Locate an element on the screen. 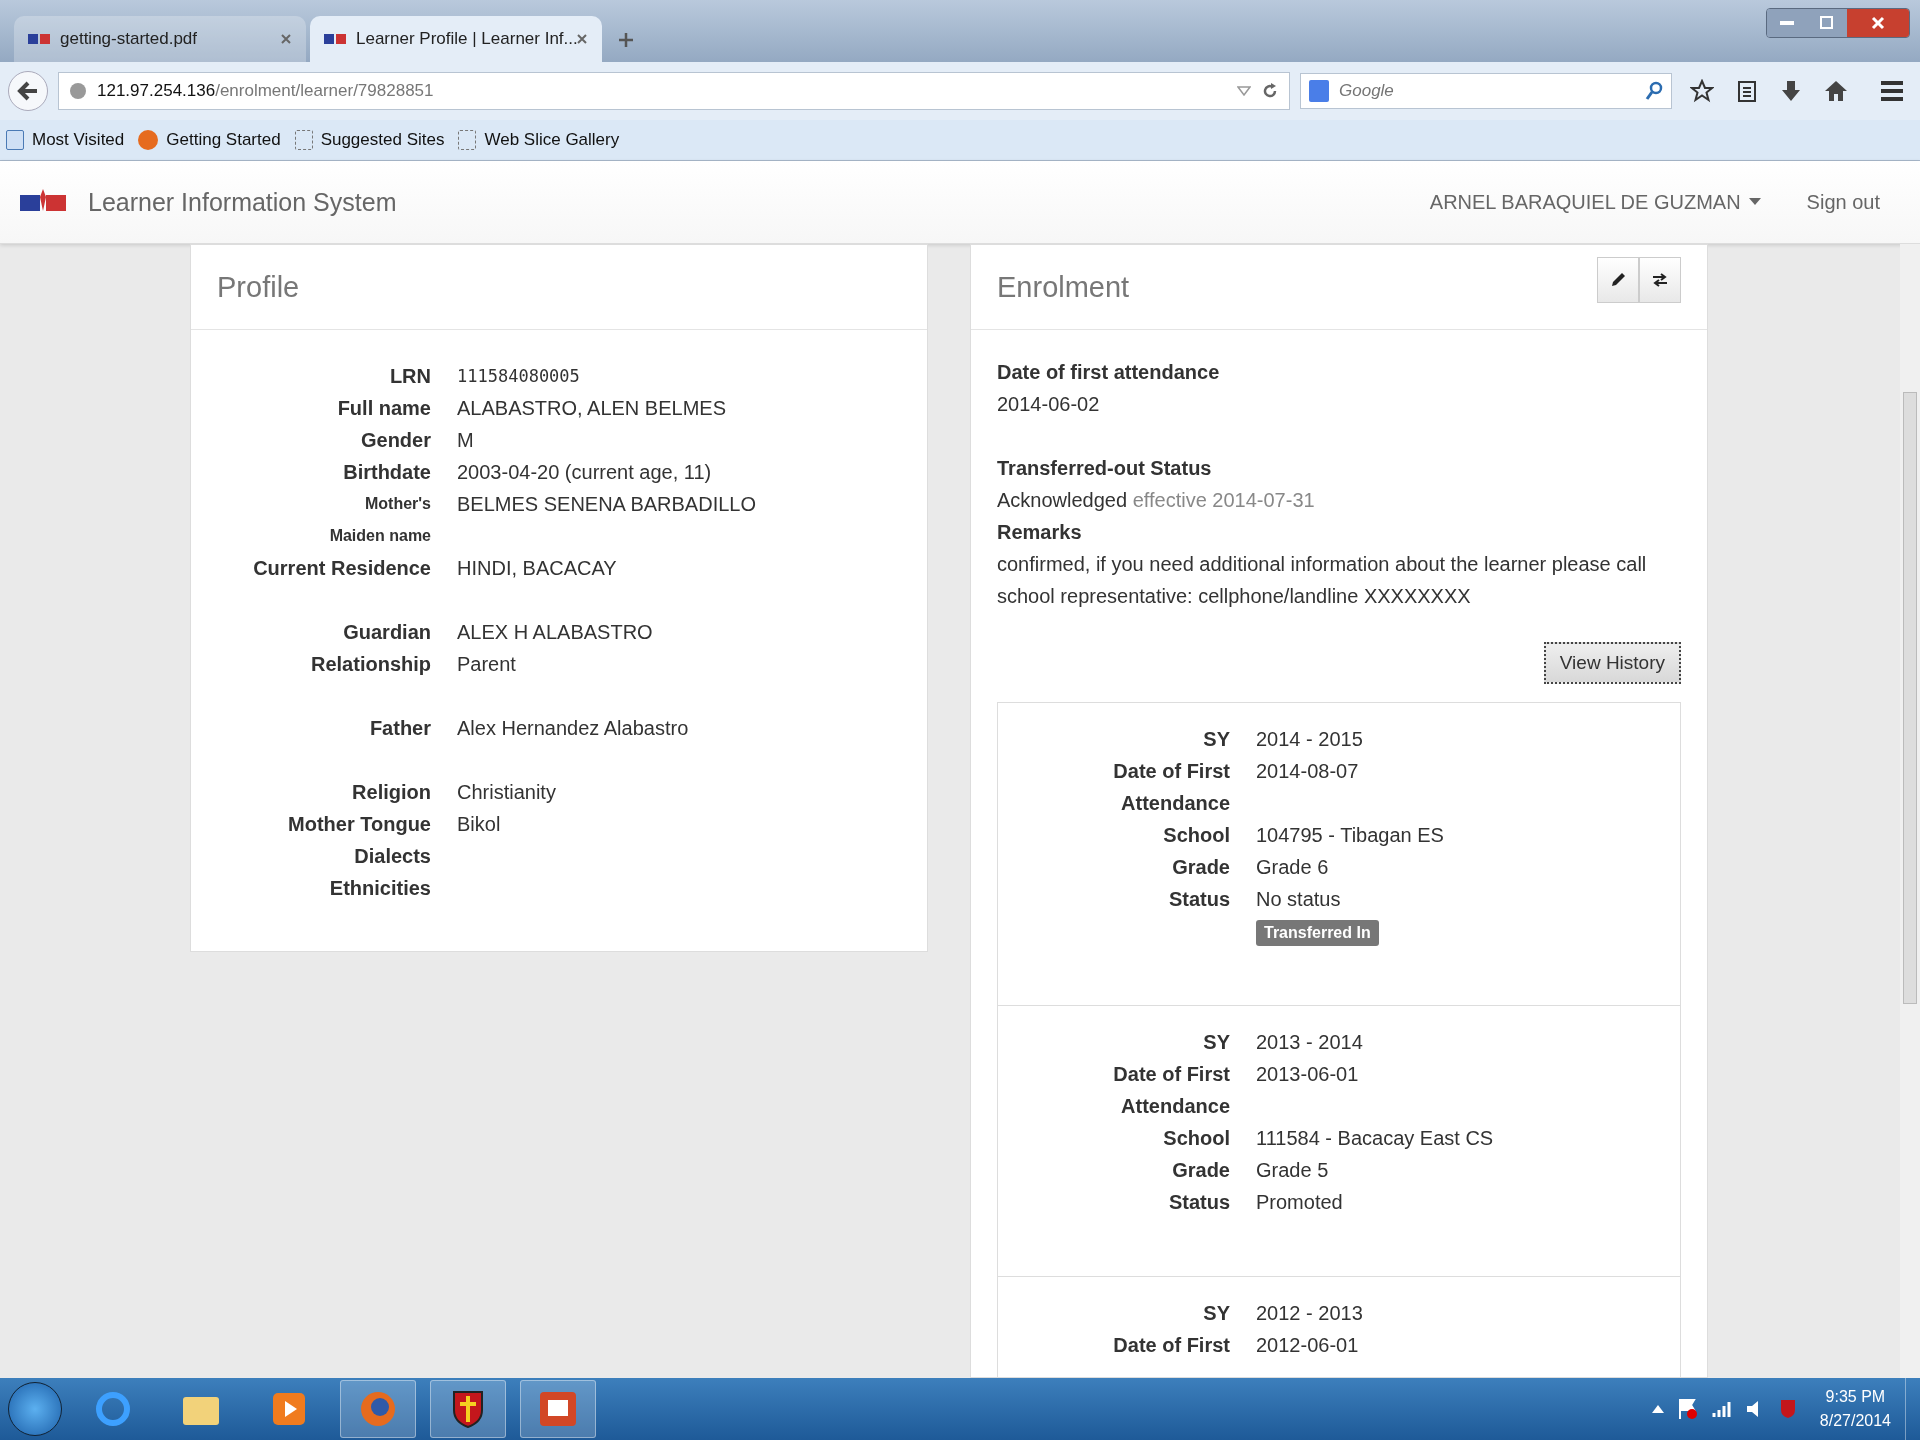 The image size is (1920, 1440). field-value: No status is located at coordinates (1298, 899).